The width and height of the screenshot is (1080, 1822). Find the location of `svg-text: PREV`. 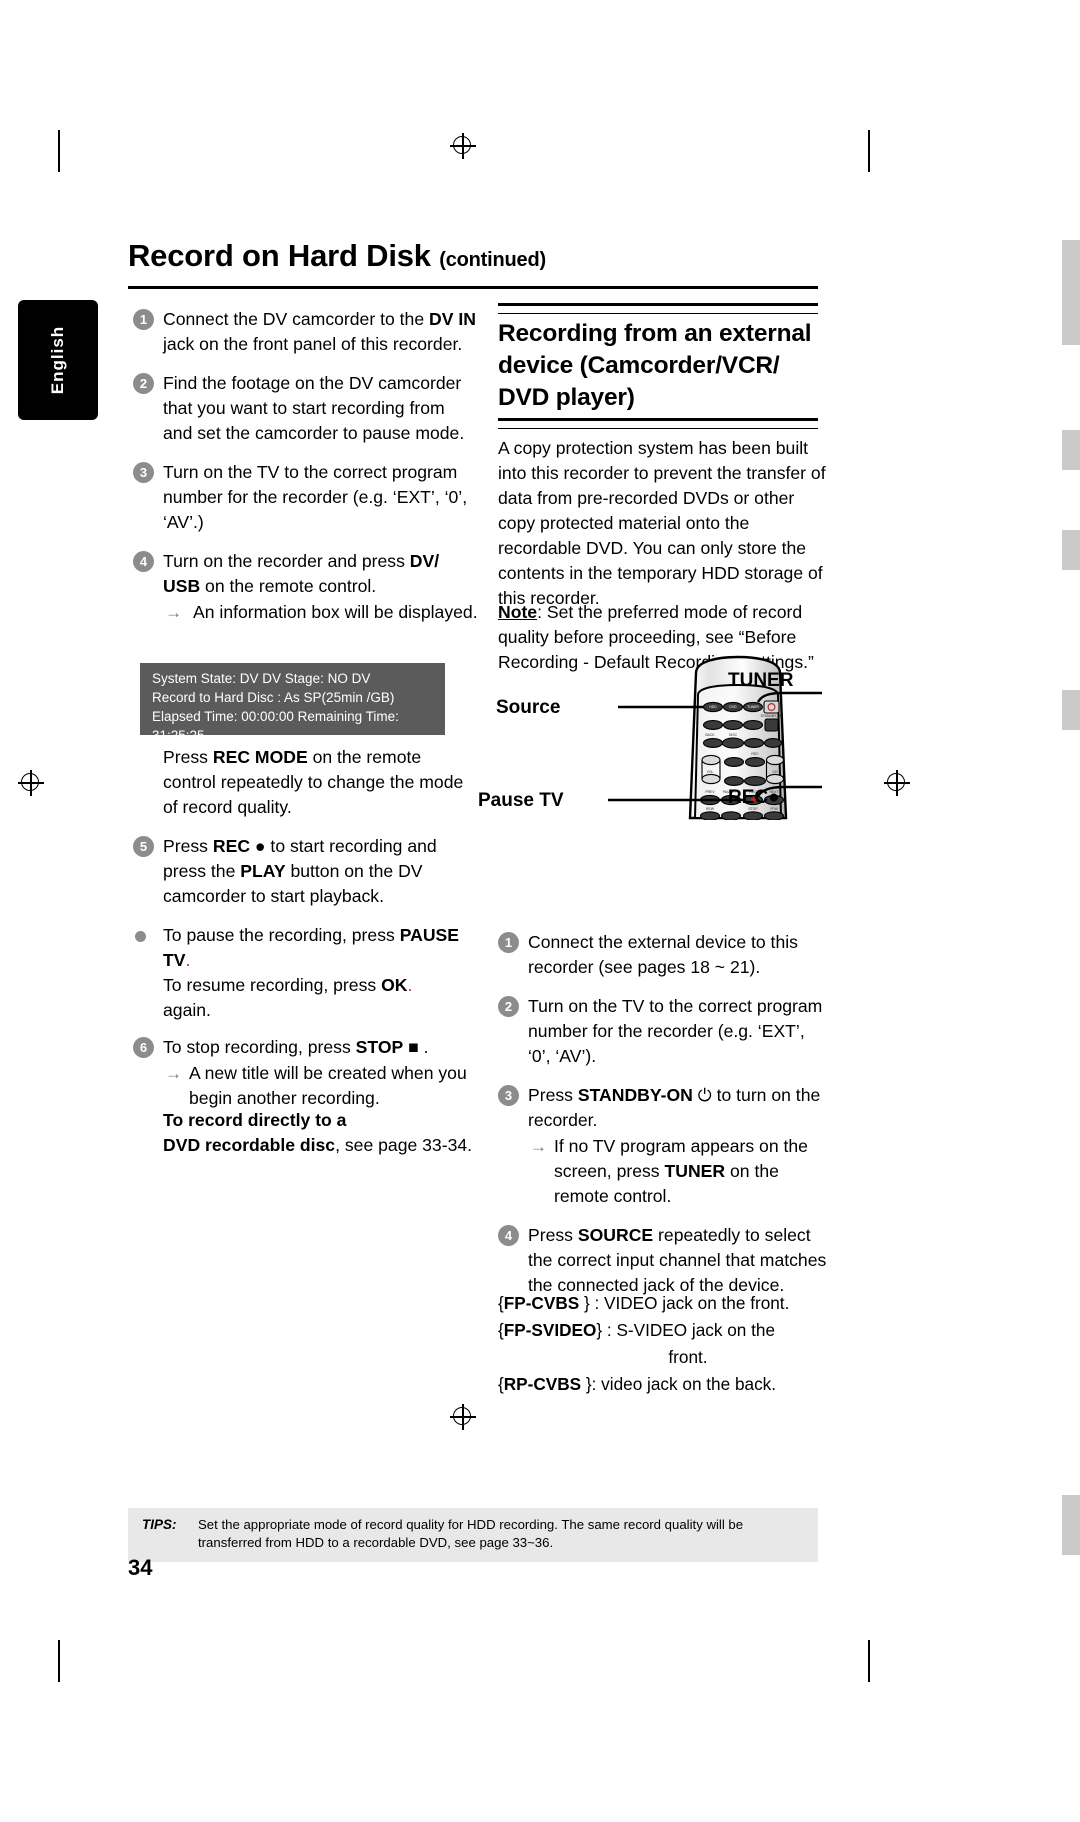

svg-text: PREV is located at coordinates (710, 792).